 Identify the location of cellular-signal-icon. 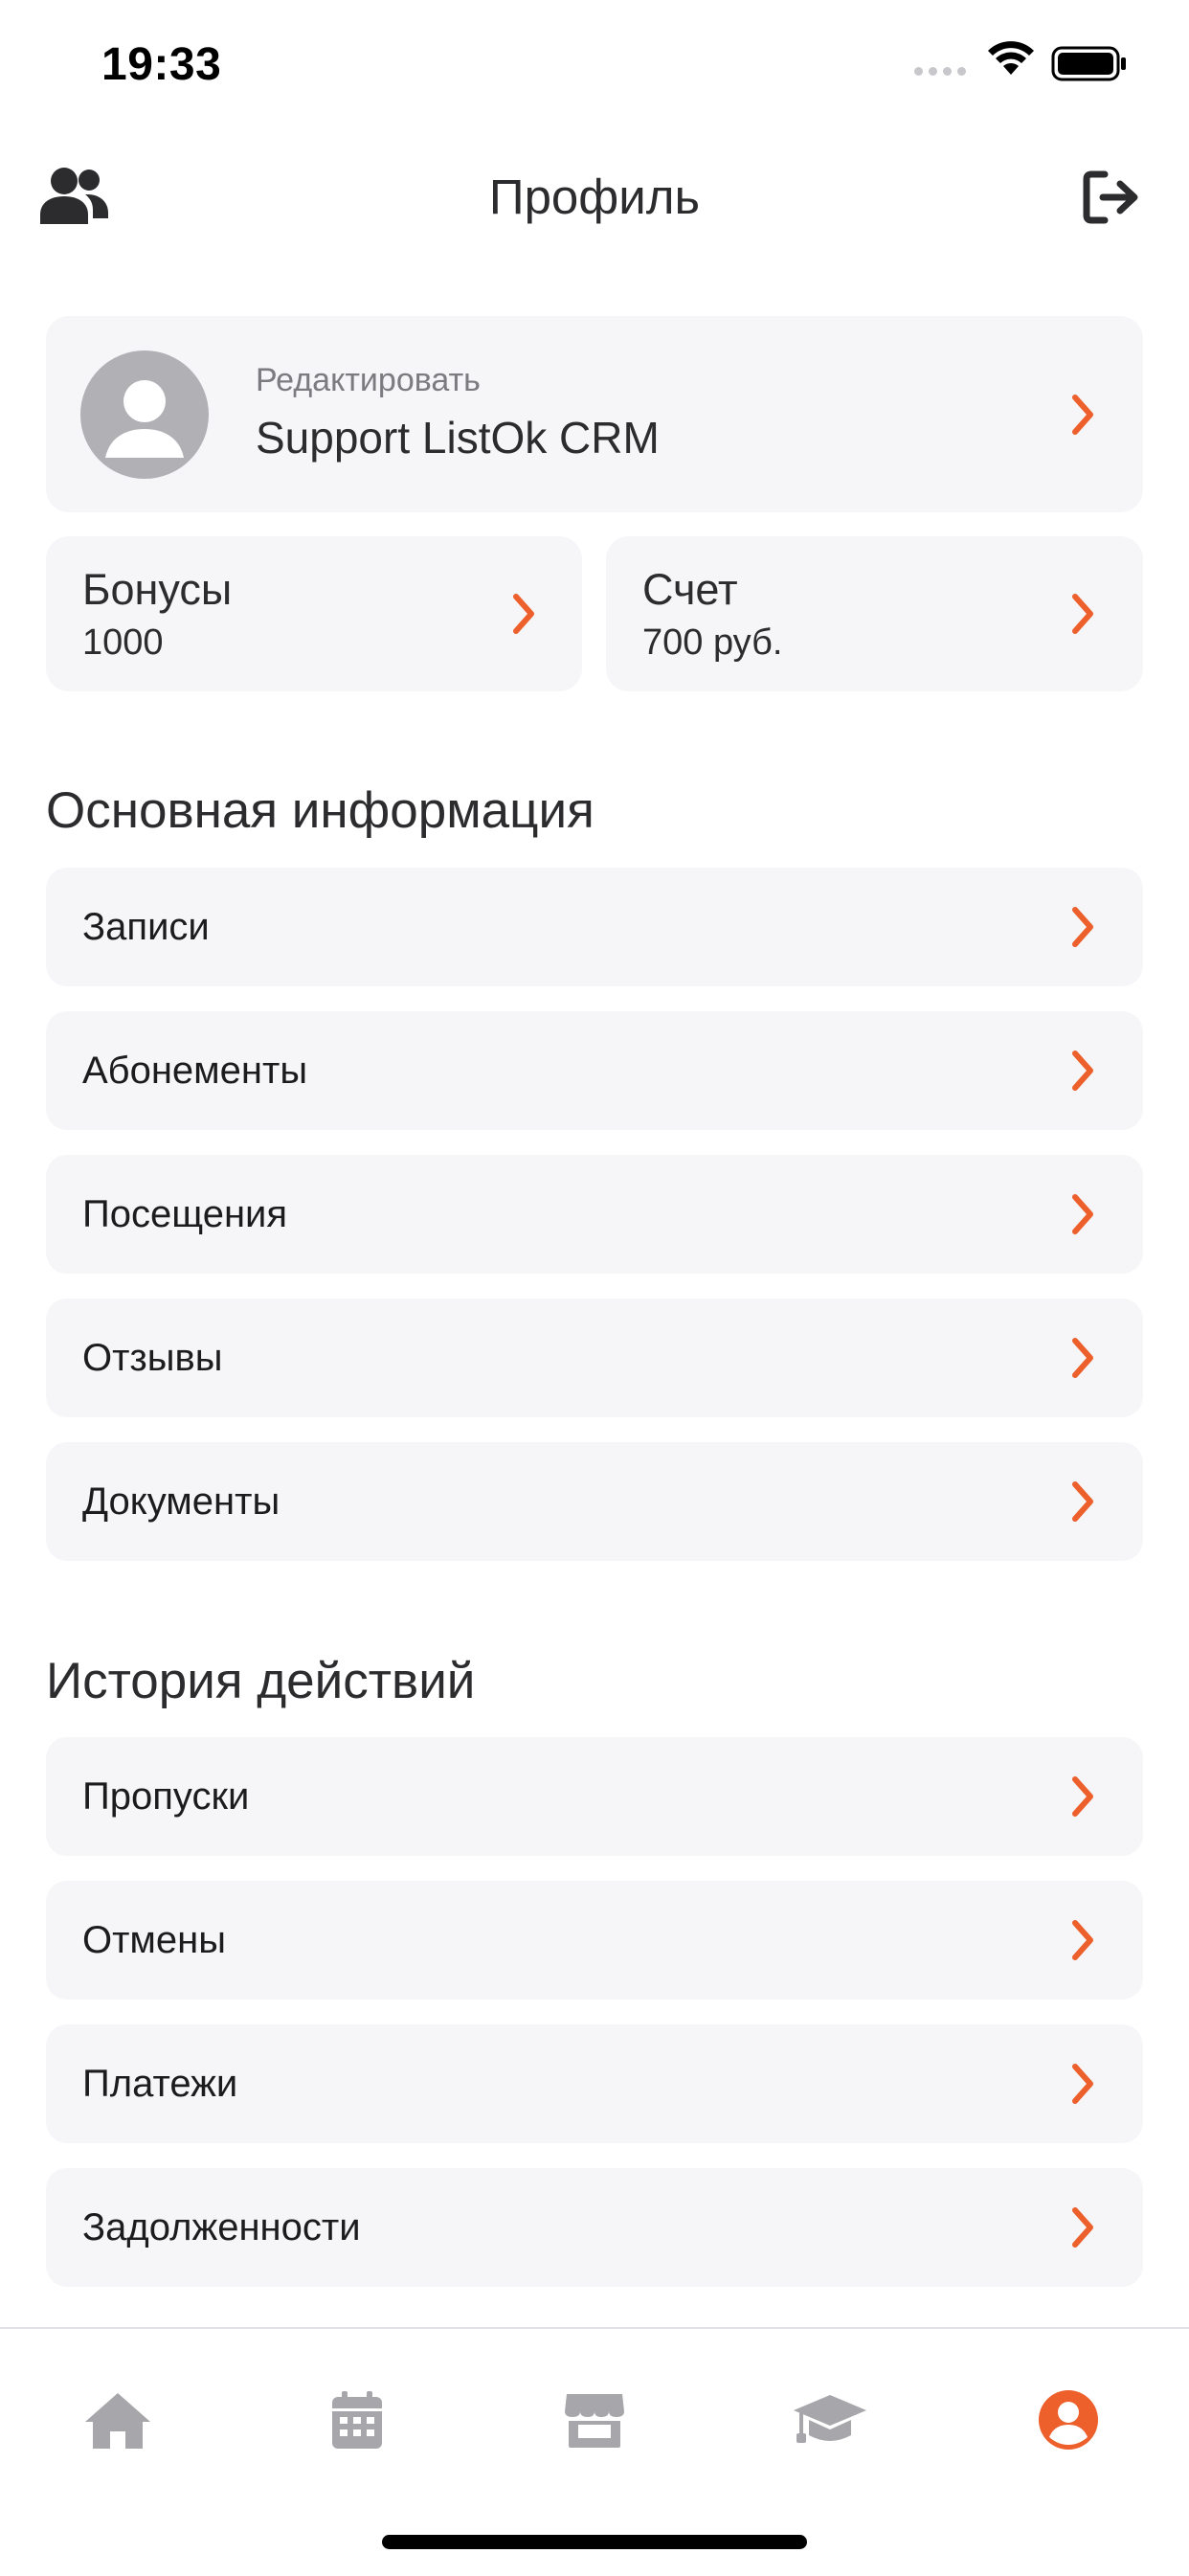
(940, 71).